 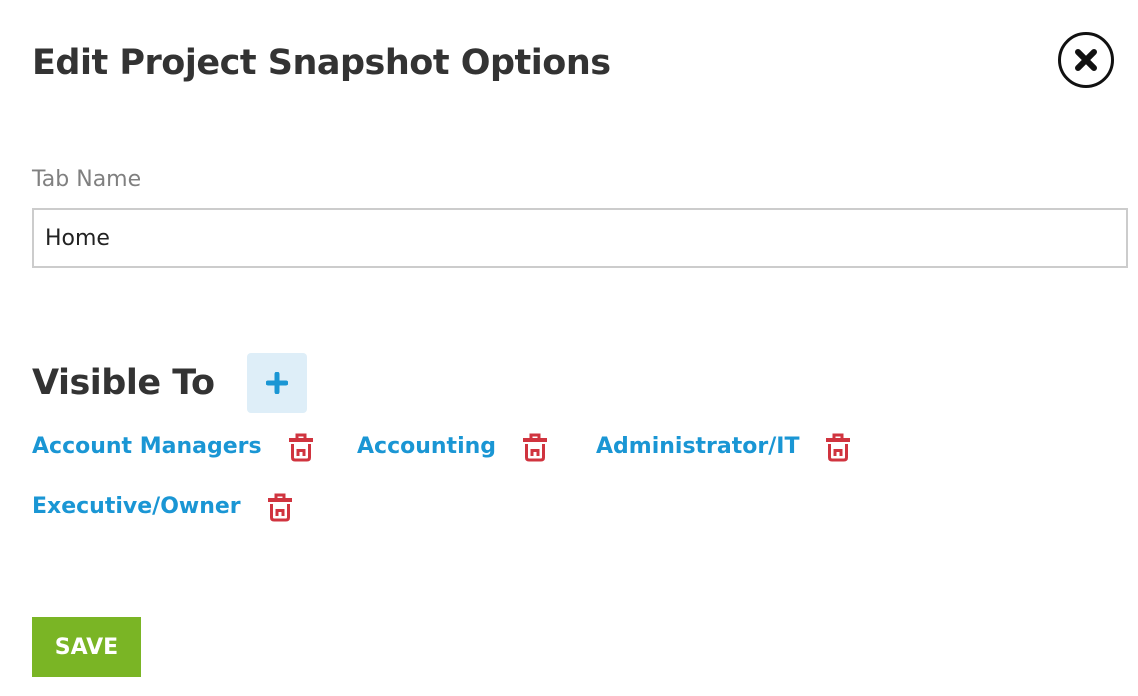 I want to click on tab-name-input, so click(x=580, y=238).